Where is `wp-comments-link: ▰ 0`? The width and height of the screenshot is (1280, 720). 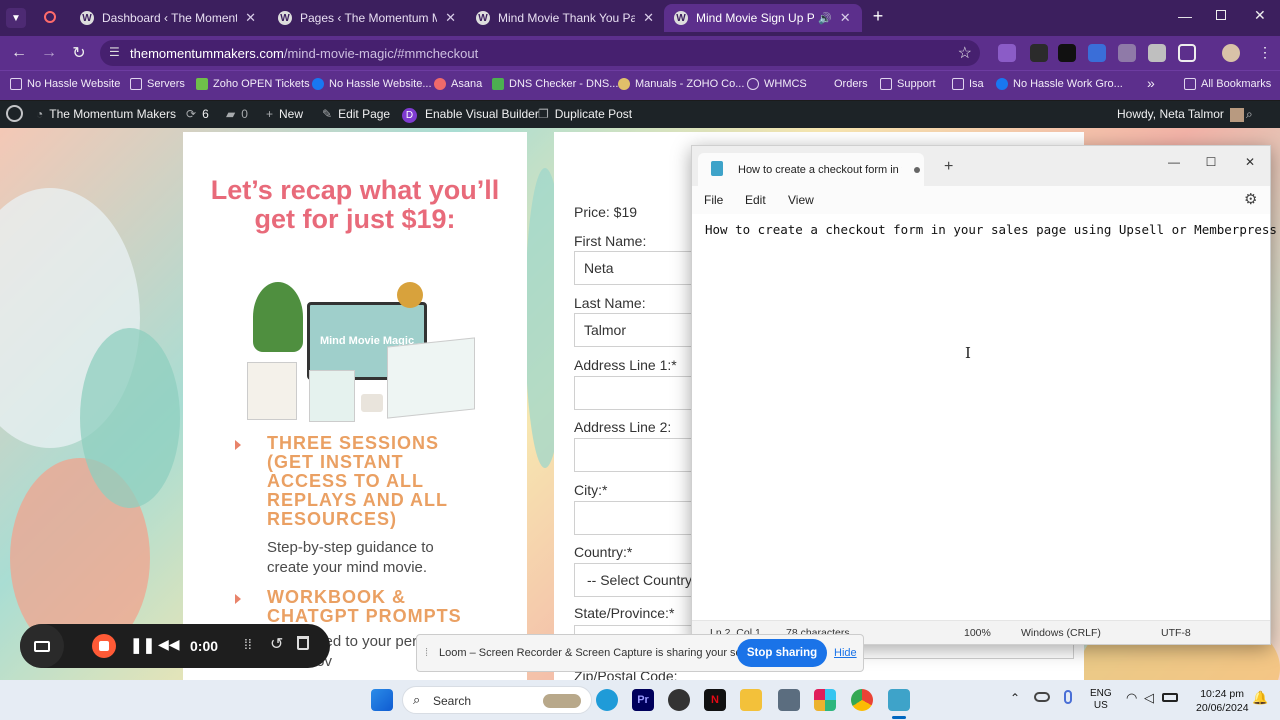
wp-comments-link: ▰ 0 is located at coordinates (237, 114).